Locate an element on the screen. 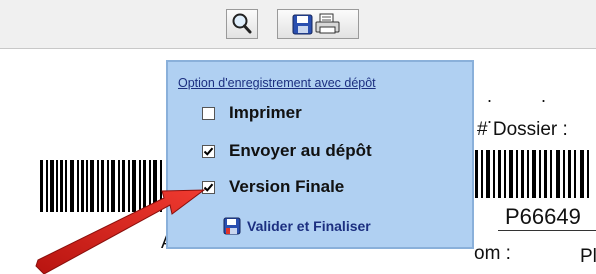  annotation-arrow is located at coordinates (120, 231).